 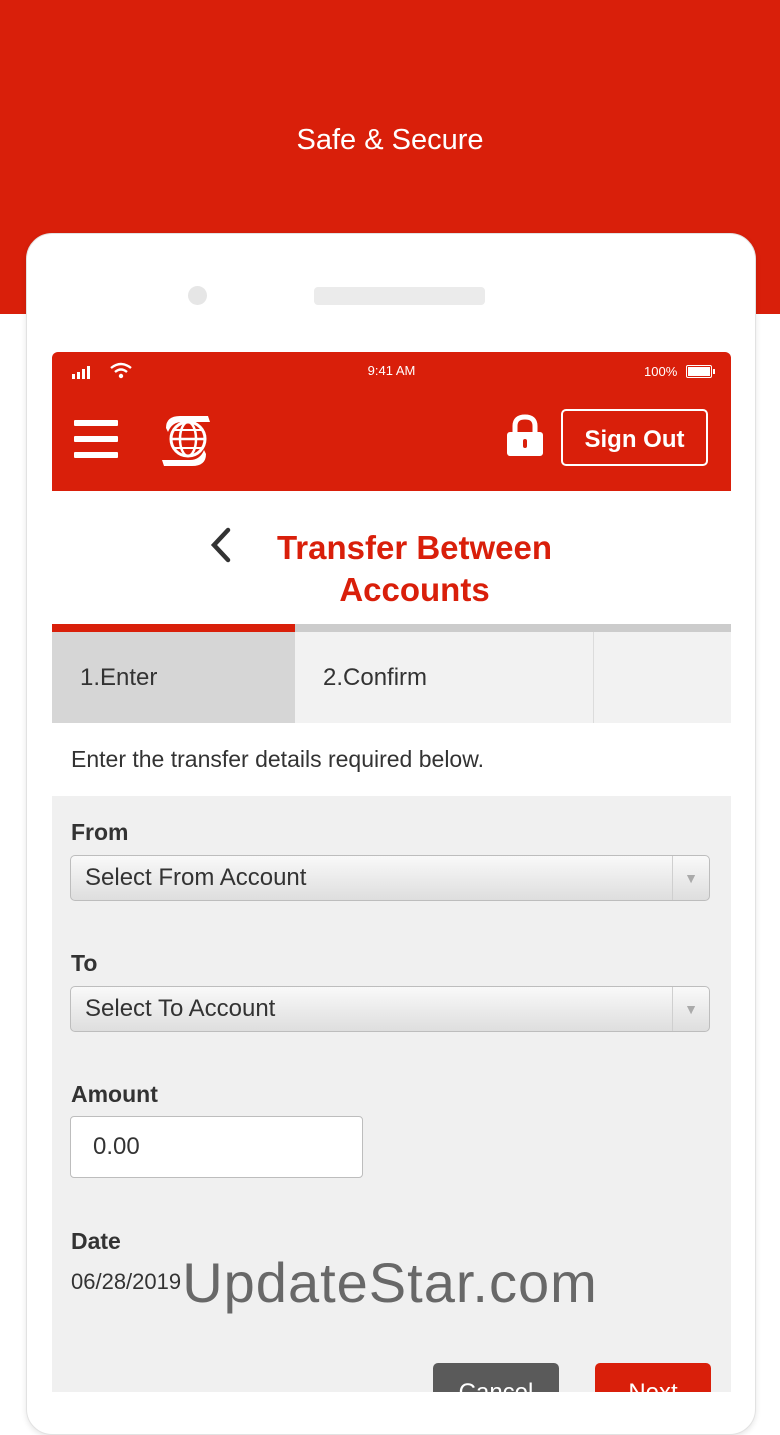 What do you see at coordinates (390, 878) in the screenshot?
I see `from-account-select: Select From Account ▼` at bounding box center [390, 878].